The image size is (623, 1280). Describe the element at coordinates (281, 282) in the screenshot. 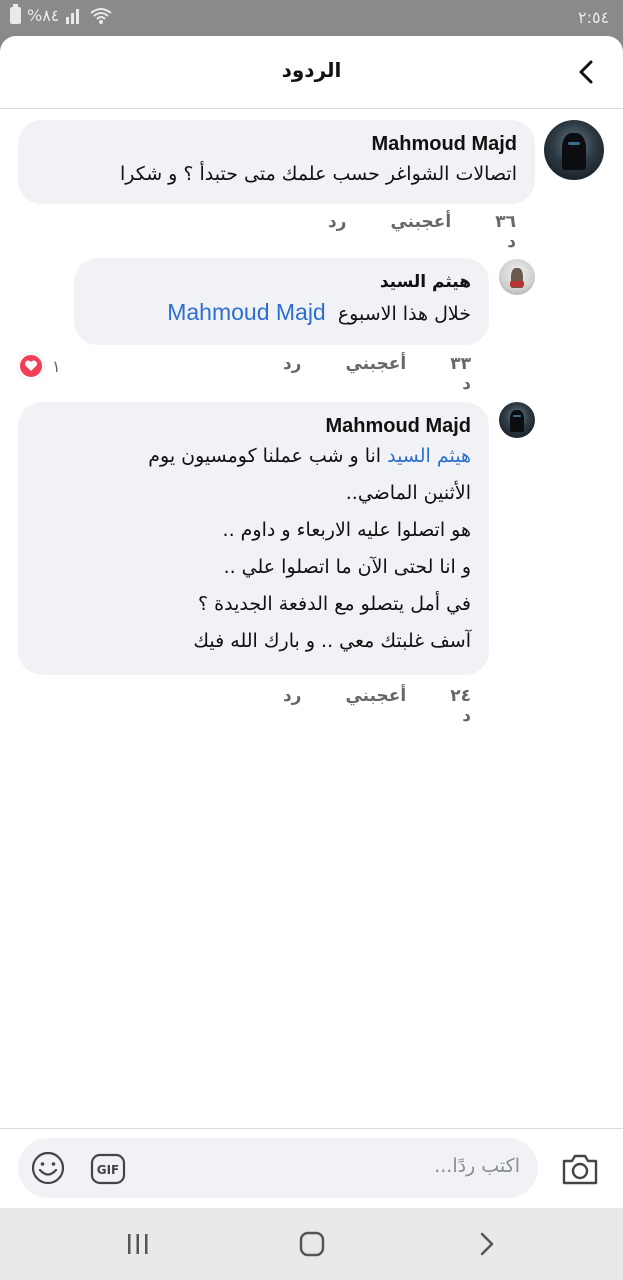

I see `comment-author: هيثم السيد` at that location.